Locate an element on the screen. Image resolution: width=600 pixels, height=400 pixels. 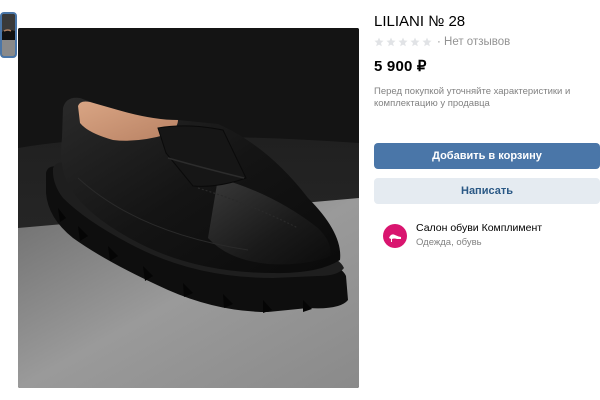
product-price: 5 900 ₽ is located at coordinates (400, 66).